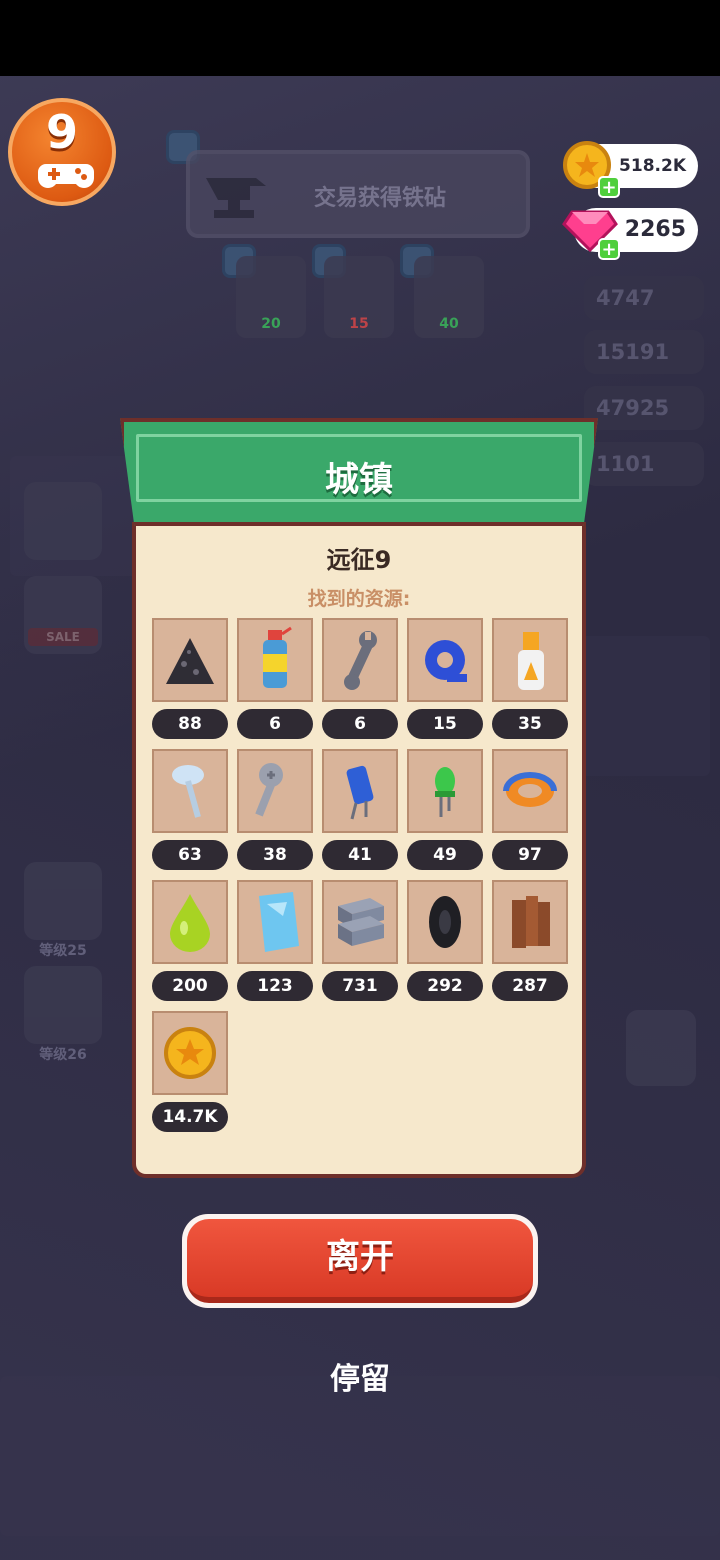  I want to click on wrench-icon, so click(360, 660).